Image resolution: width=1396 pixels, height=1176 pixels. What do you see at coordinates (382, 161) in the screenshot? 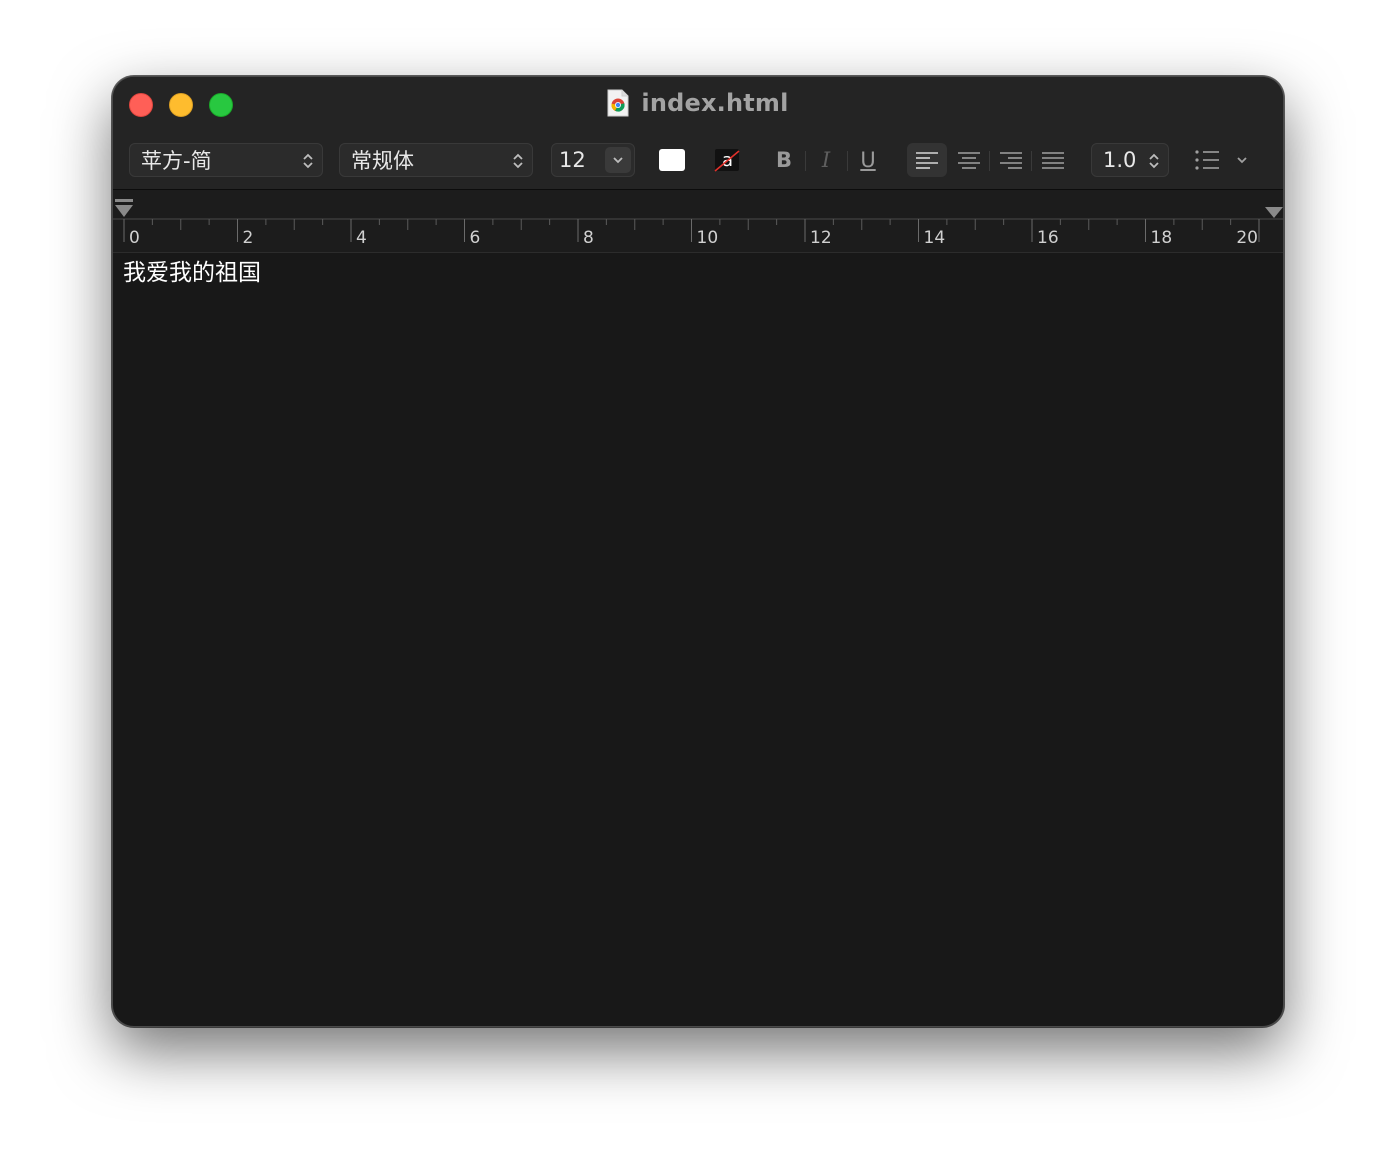
I see `font-style-value: 常规体` at bounding box center [382, 161].